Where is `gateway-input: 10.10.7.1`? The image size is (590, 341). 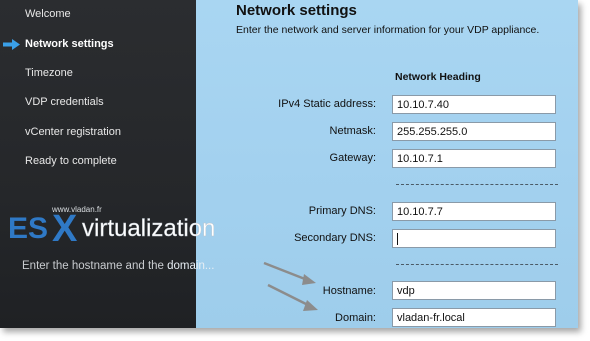
gateway-input: 10.10.7.1 is located at coordinates (474, 158).